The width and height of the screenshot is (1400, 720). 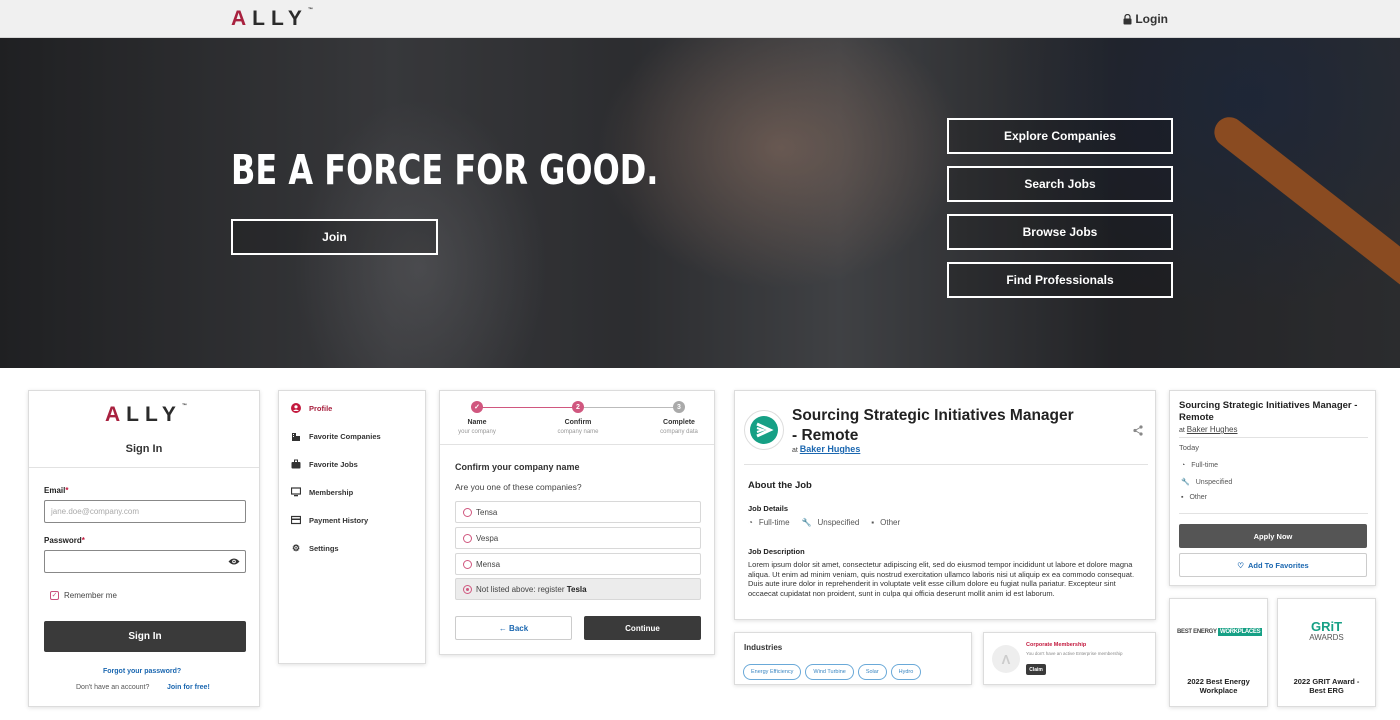 I want to click on email-label: Email*, so click(x=56, y=490).